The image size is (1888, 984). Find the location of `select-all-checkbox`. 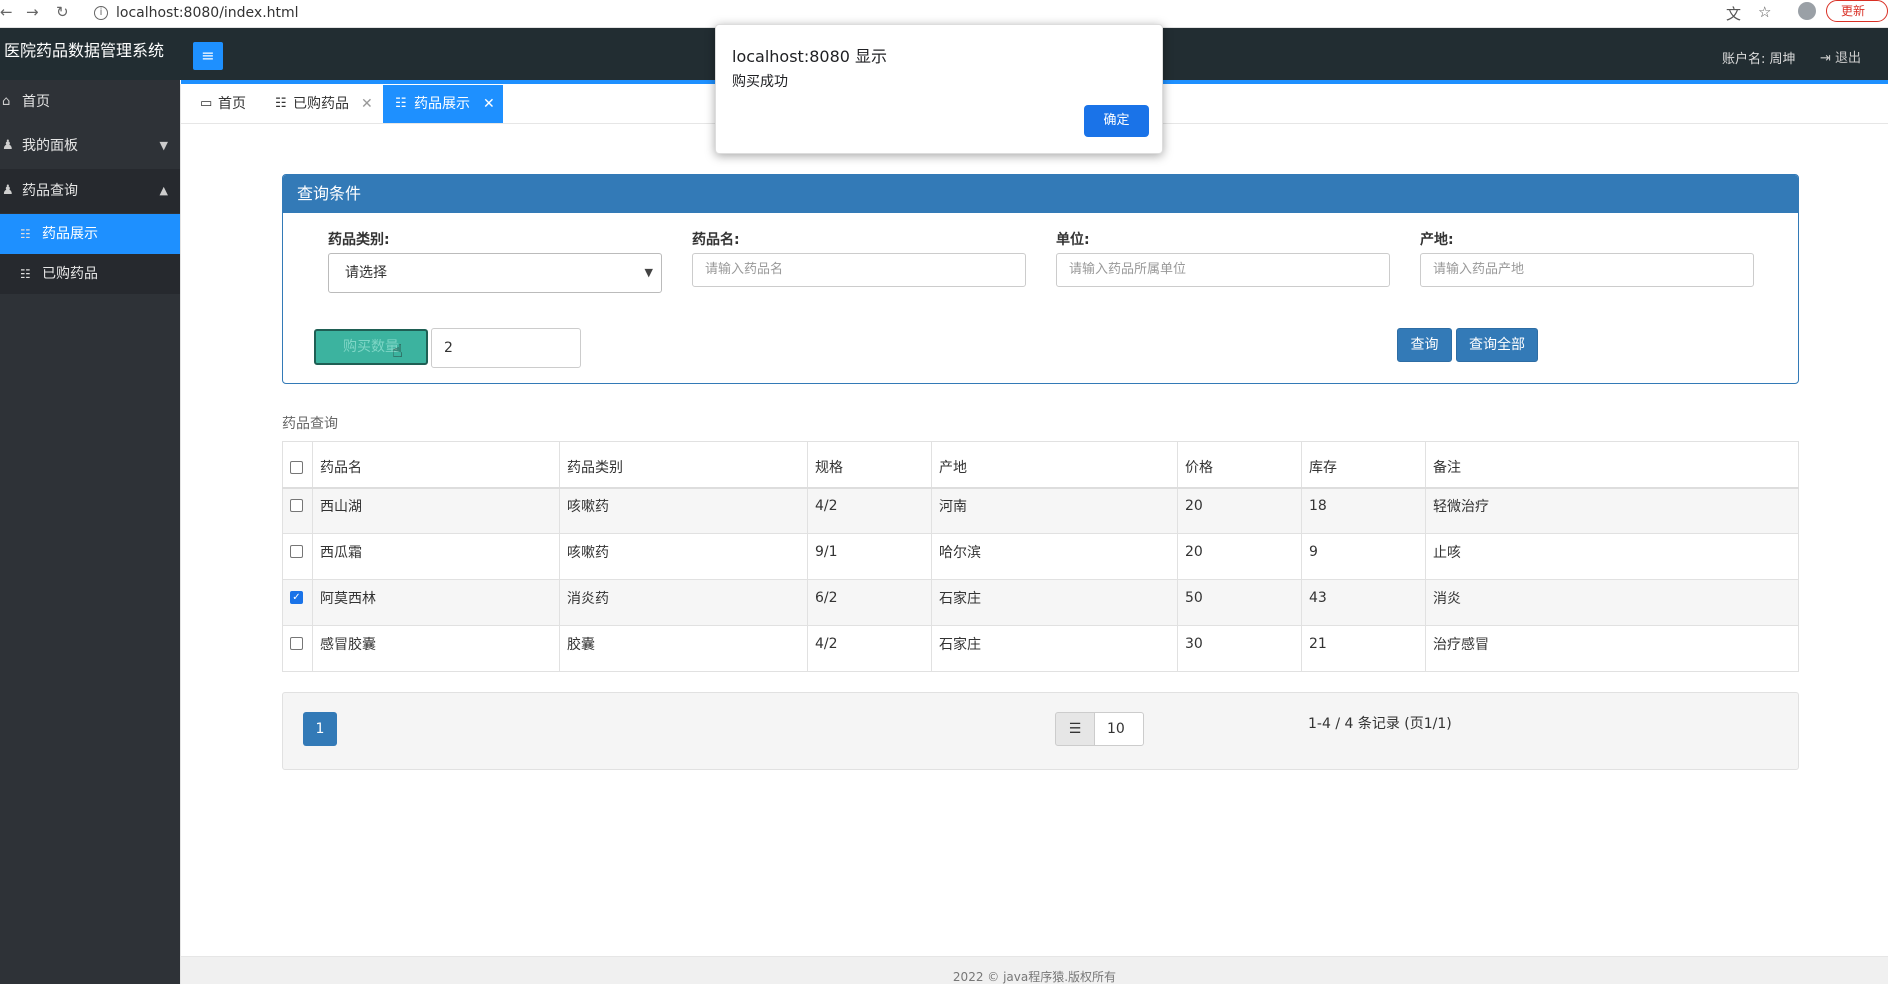

select-all-checkbox is located at coordinates (296, 467).